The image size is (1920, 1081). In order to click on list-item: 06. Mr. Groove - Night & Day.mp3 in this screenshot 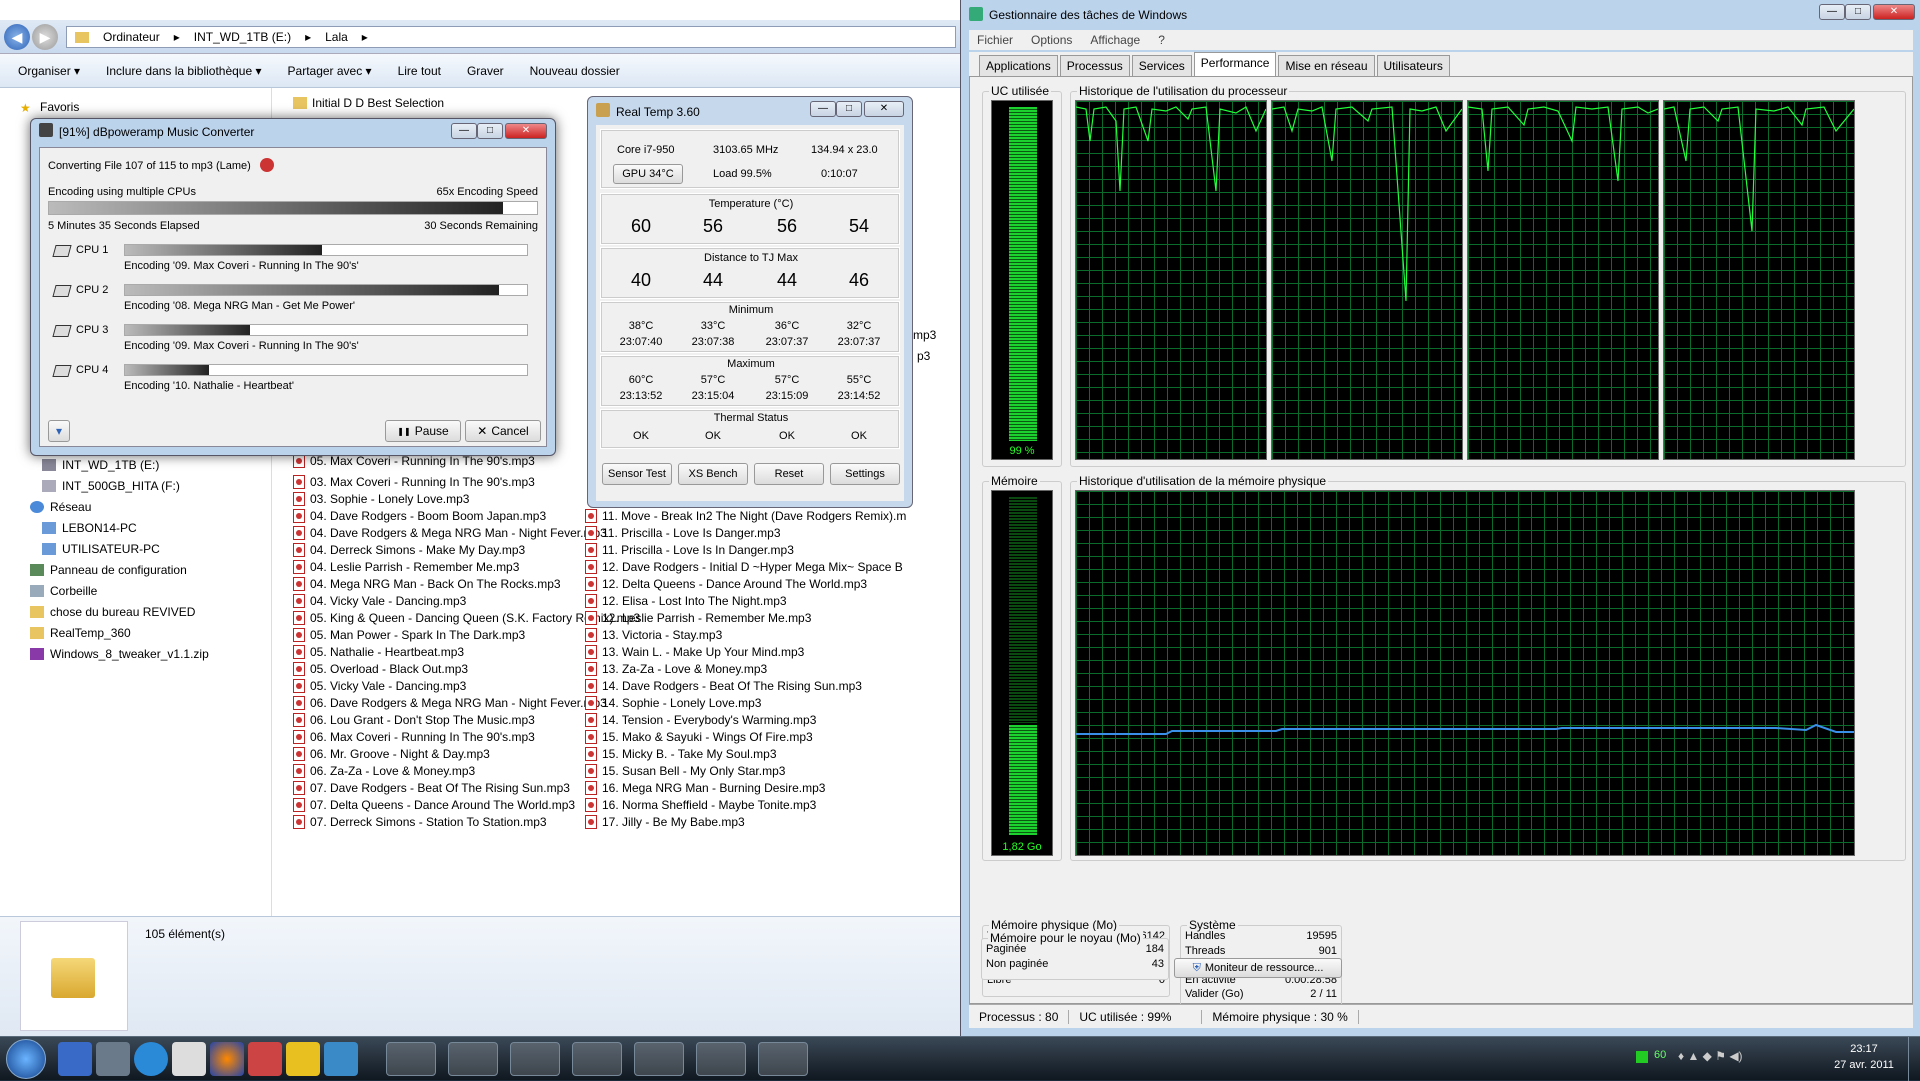, I will do `click(391, 754)`.